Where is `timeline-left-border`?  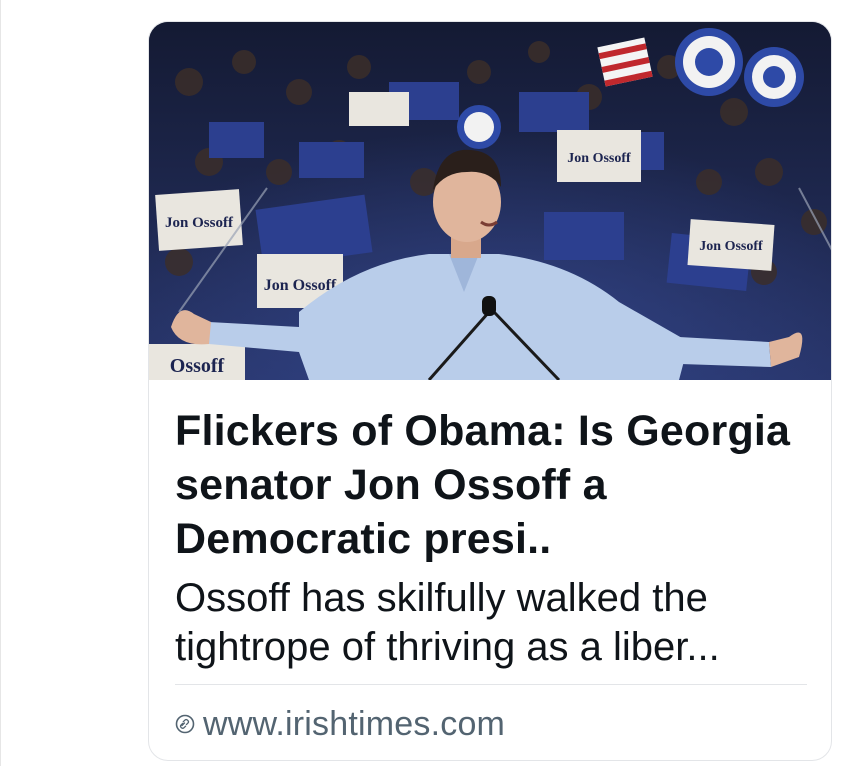
timeline-left-border is located at coordinates (0, 383).